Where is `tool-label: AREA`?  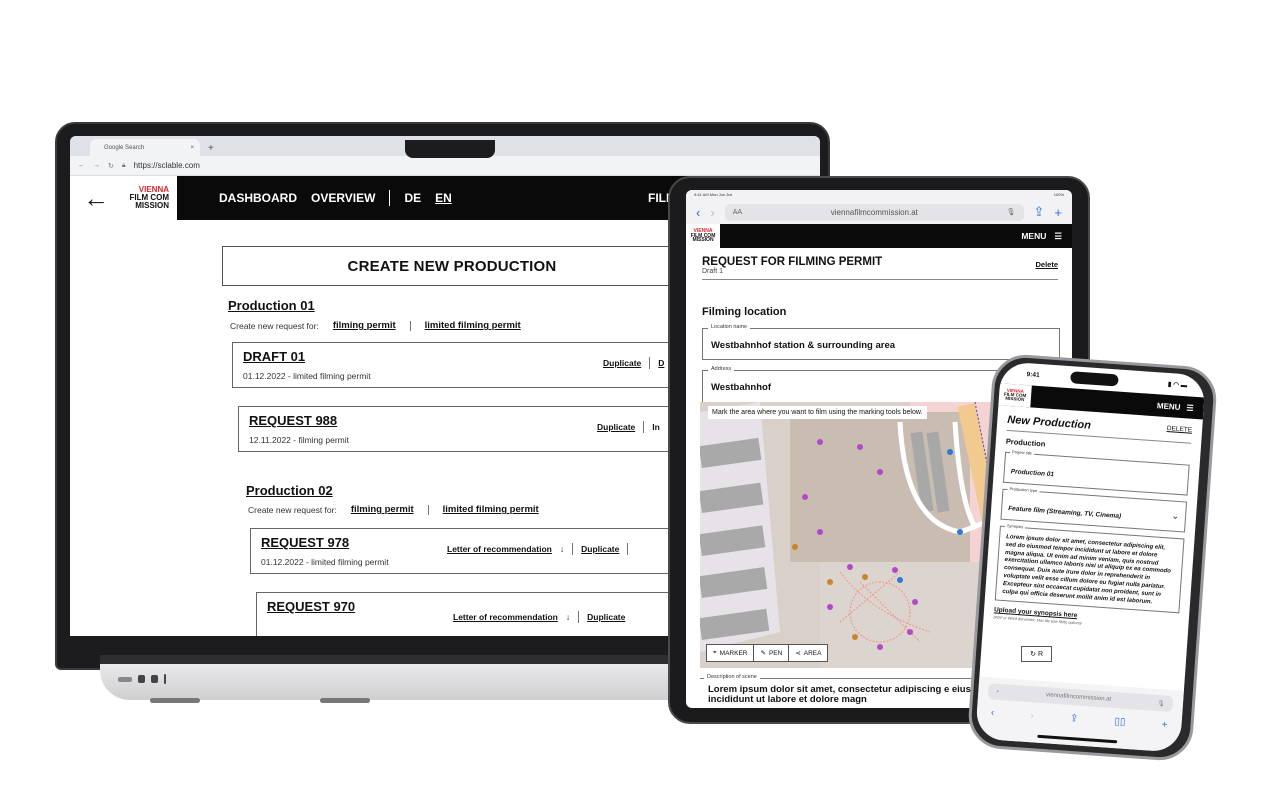 tool-label: AREA is located at coordinates (812, 653).